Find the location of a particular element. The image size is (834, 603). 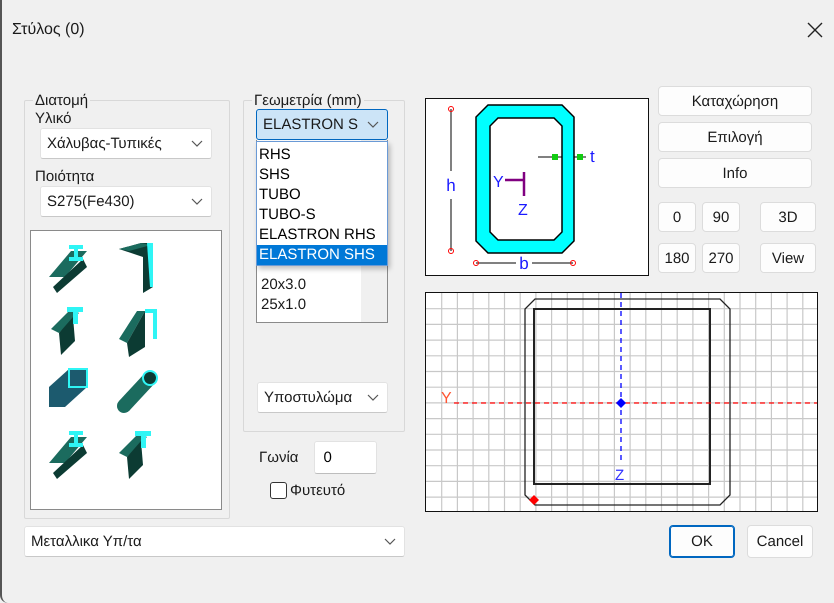

quality-label: Ποιότητα is located at coordinates (65, 176).